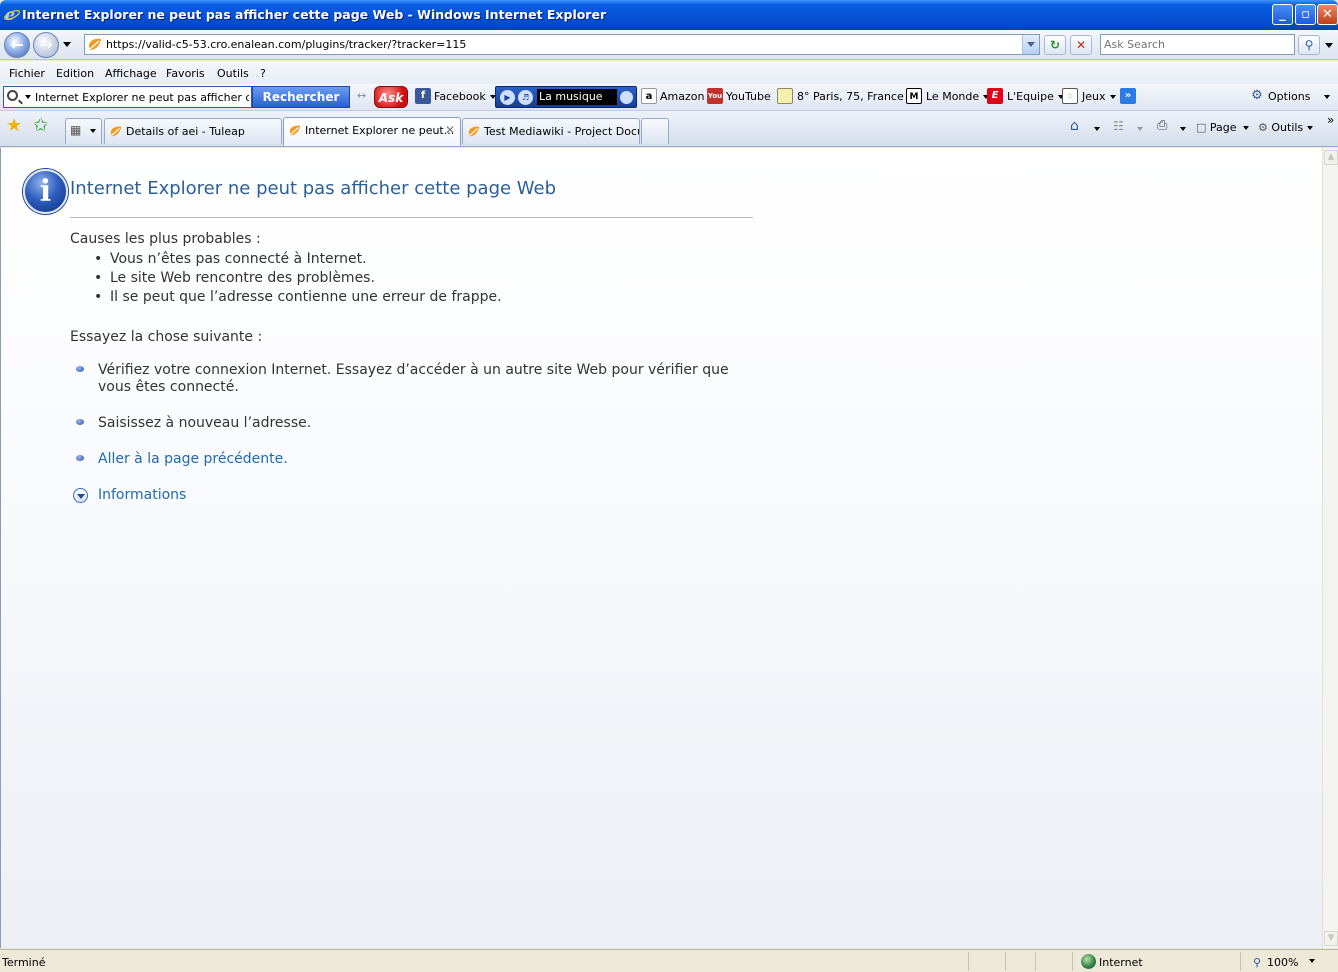 The height and width of the screenshot is (972, 1338). I want to click on jeux-button: Jeux, so click(1099, 96).